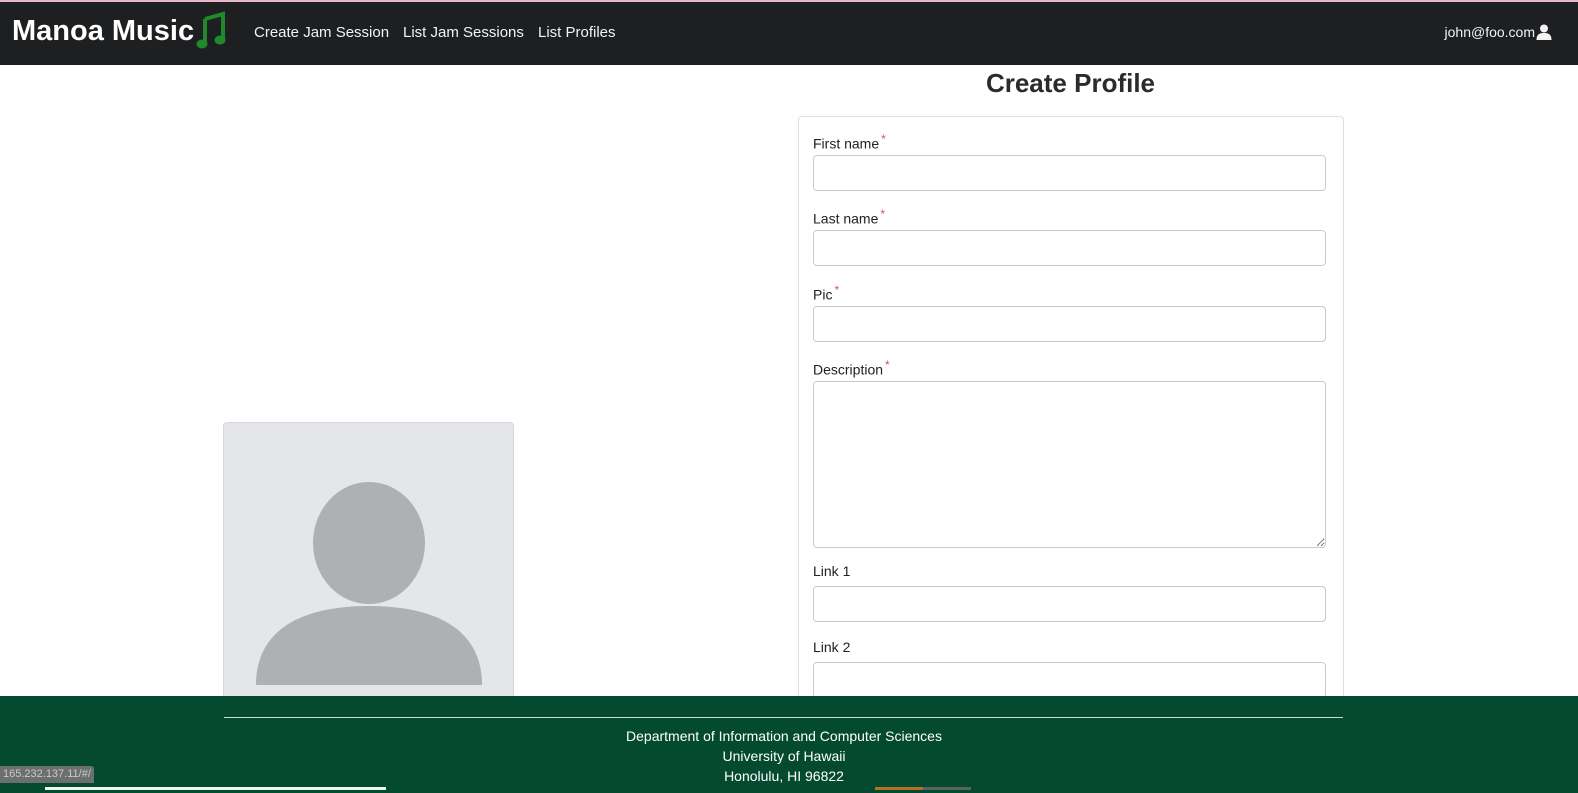 The width and height of the screenshot is (1578, 793). What do you see at coordinates (1490, 32) in the screenshot?
I see `user-email: john@foo.com` at bounding box center [1490, 32].